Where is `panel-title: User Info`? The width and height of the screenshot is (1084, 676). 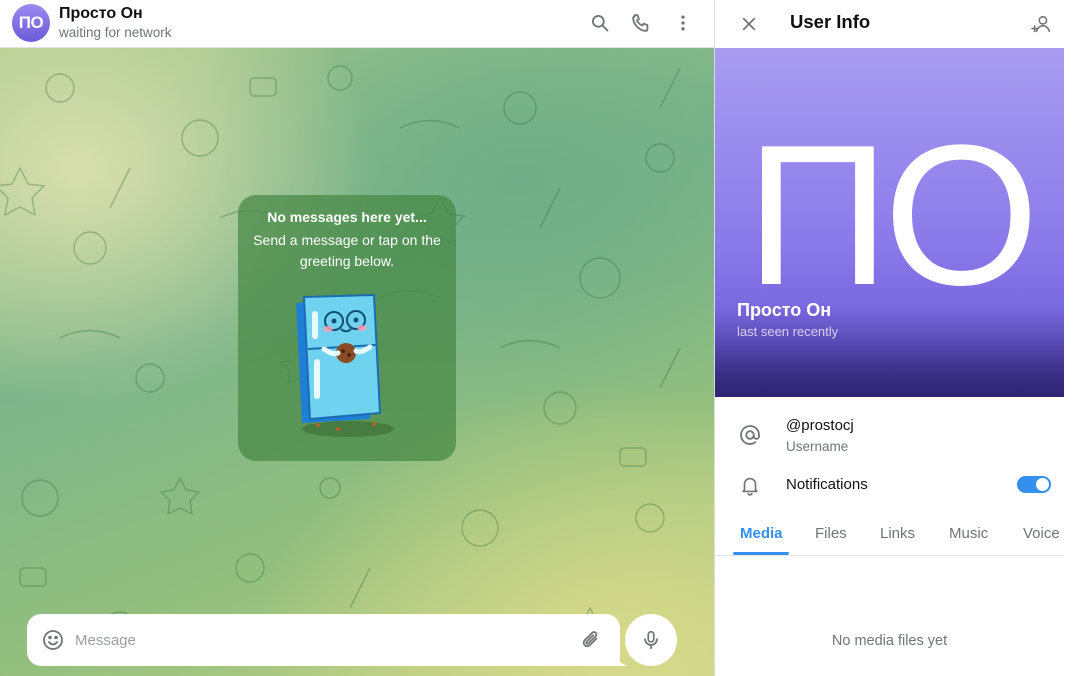 panel-title: User Info is located at coordinates (830, 21).